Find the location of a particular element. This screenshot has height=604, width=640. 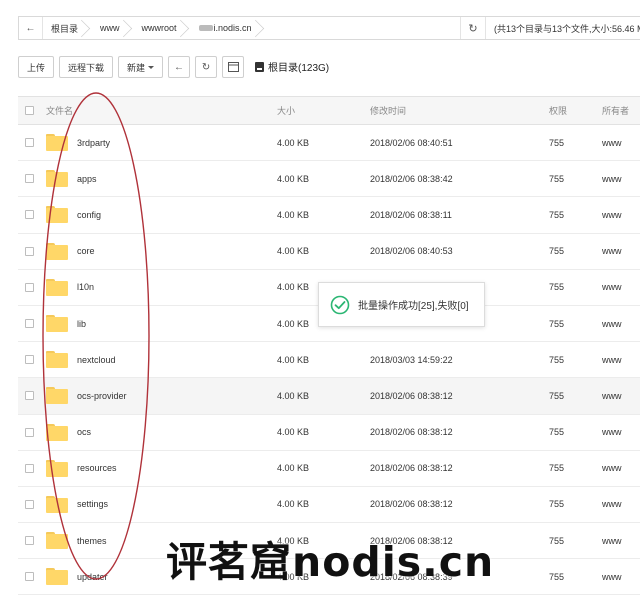

table-row: core 4.00 KB 2018/02/06 08:40:53 755 www is located at coordinates (329, 252).